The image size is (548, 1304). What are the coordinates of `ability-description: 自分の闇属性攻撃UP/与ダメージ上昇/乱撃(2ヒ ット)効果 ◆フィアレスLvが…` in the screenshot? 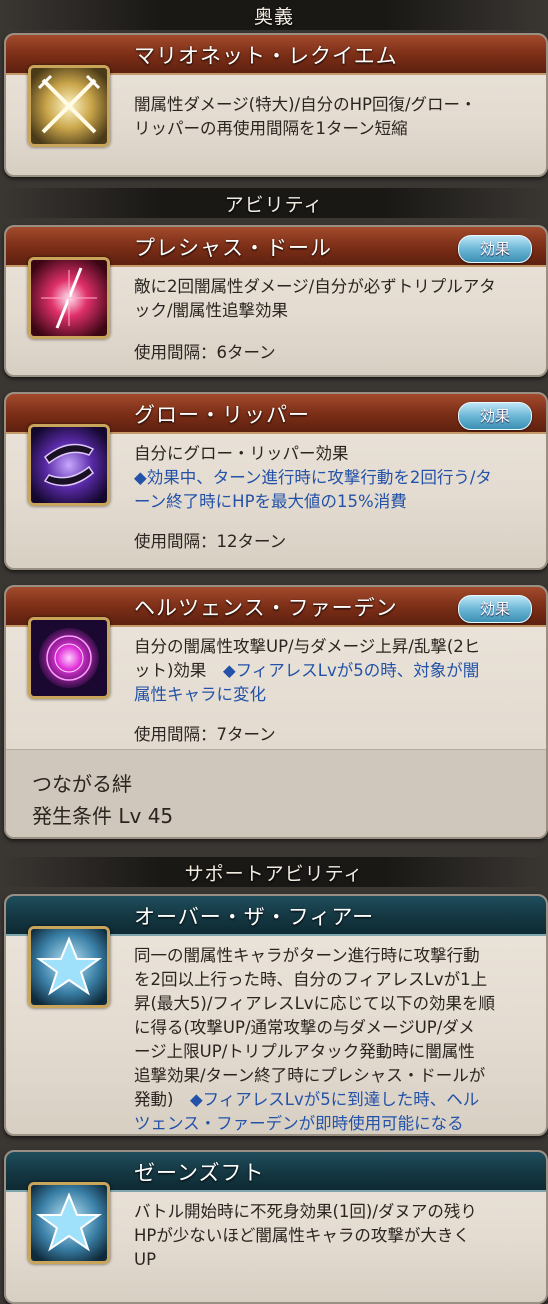 It's located at (307, 670).